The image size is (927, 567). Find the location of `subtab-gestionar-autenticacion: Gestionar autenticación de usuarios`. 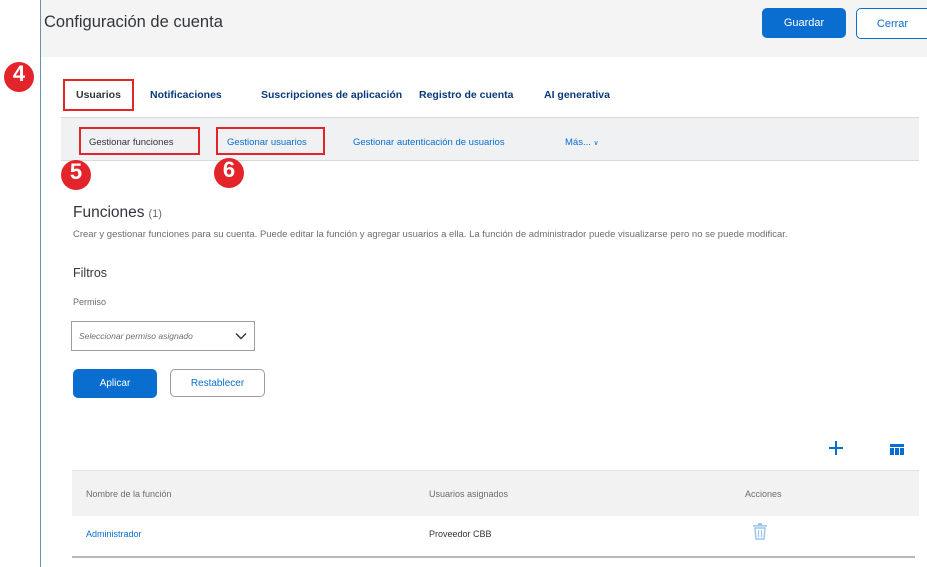

subtab-gestionar-autenticacion: Gestionar autenticación de usuarios is located at coordinates (429, 142).